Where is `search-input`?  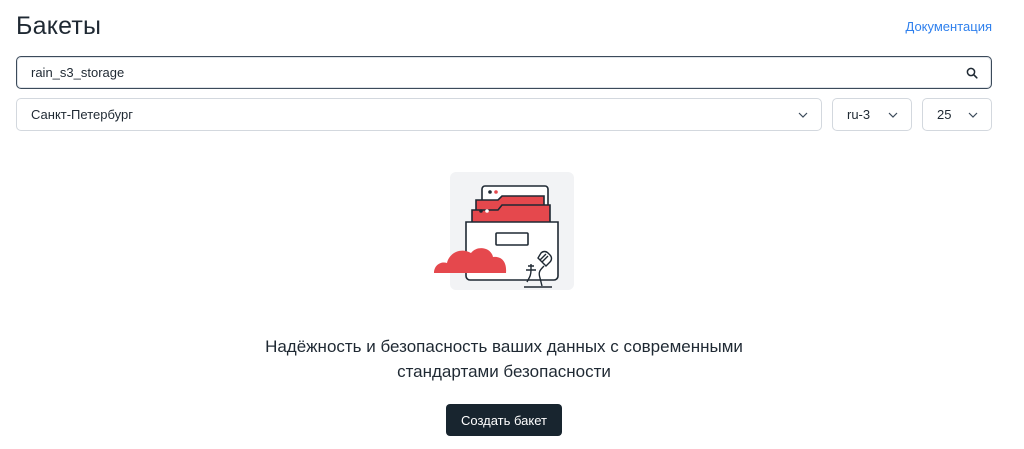 search-input is located at coordinates (498, 72).